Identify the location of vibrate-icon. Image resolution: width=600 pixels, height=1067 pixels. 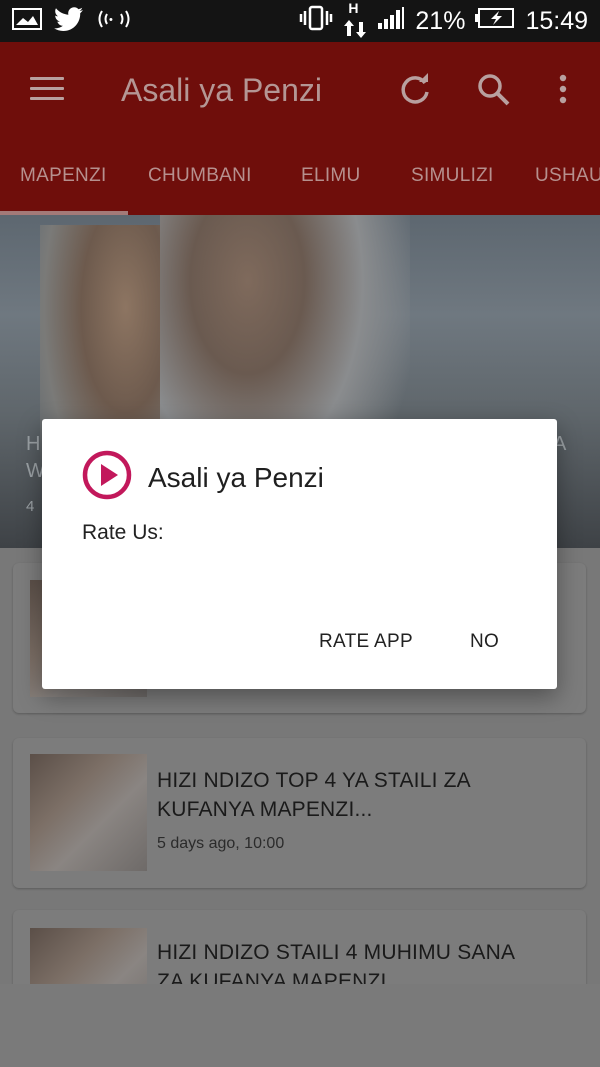
(316, 21).